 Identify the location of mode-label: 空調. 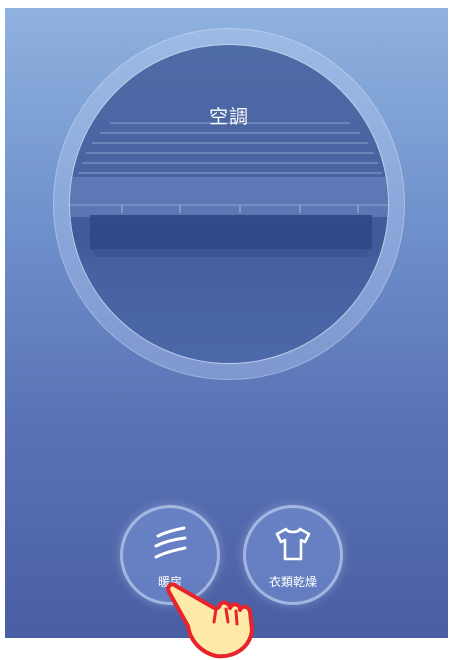
(228, 117).